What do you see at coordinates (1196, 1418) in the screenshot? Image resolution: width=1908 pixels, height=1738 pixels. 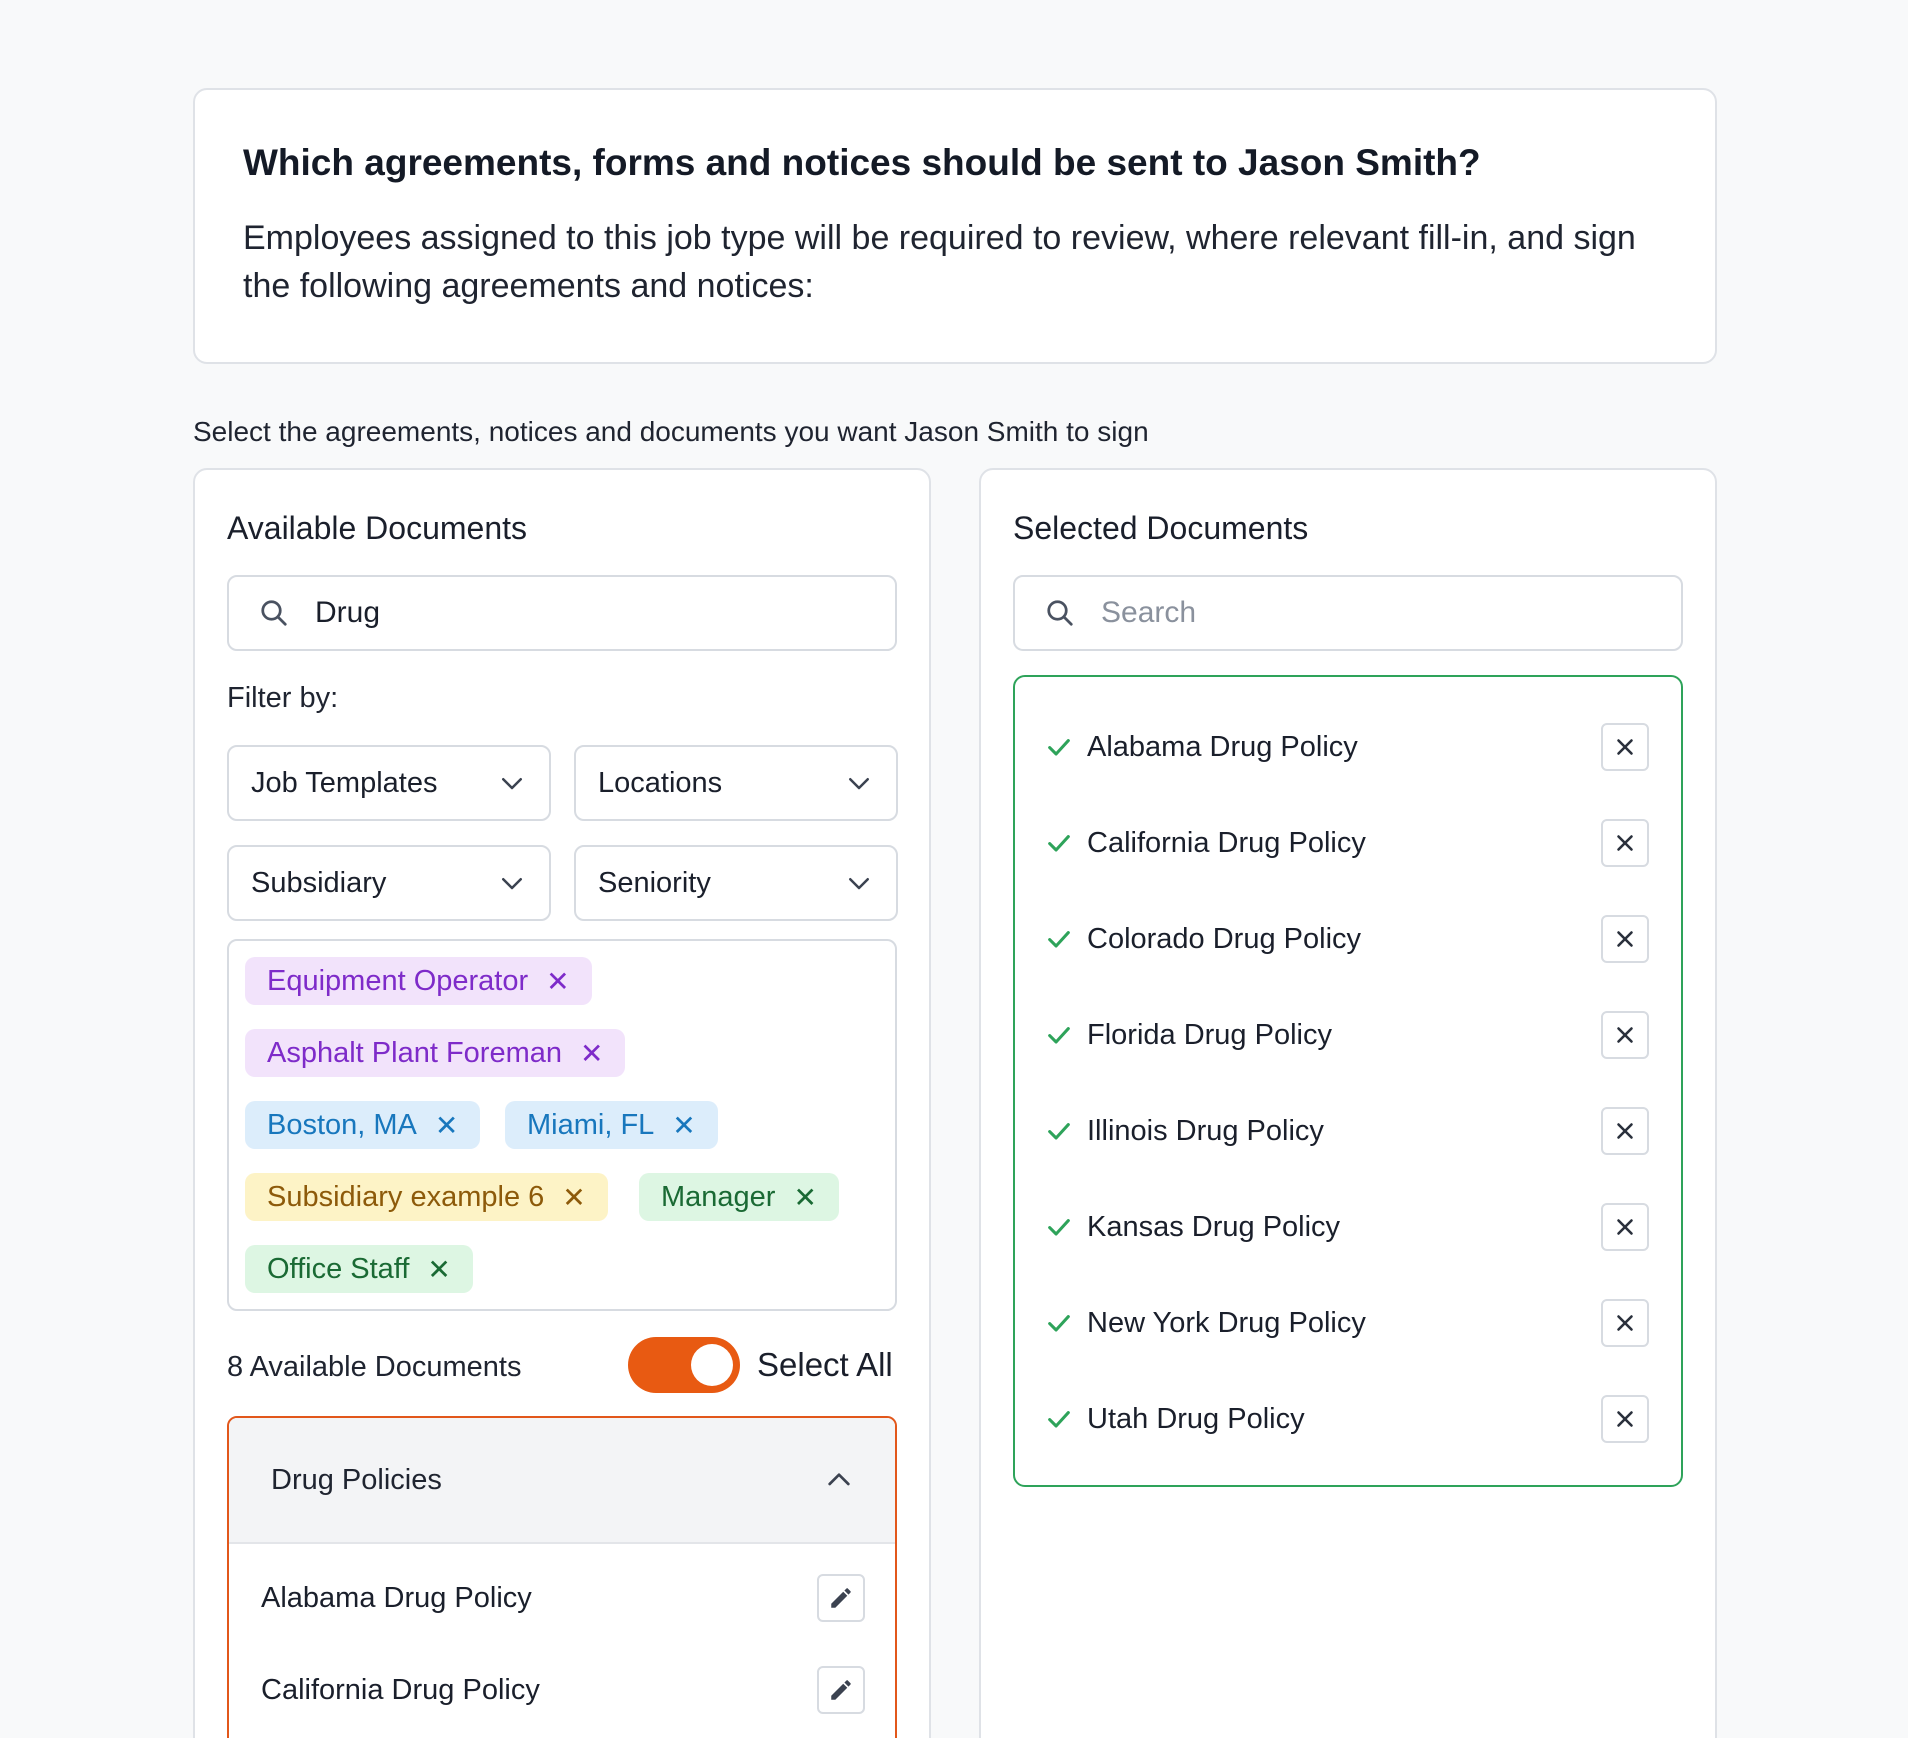 I see `document-name: Utah Drug Policy` at bounding box center [1196, 1418].